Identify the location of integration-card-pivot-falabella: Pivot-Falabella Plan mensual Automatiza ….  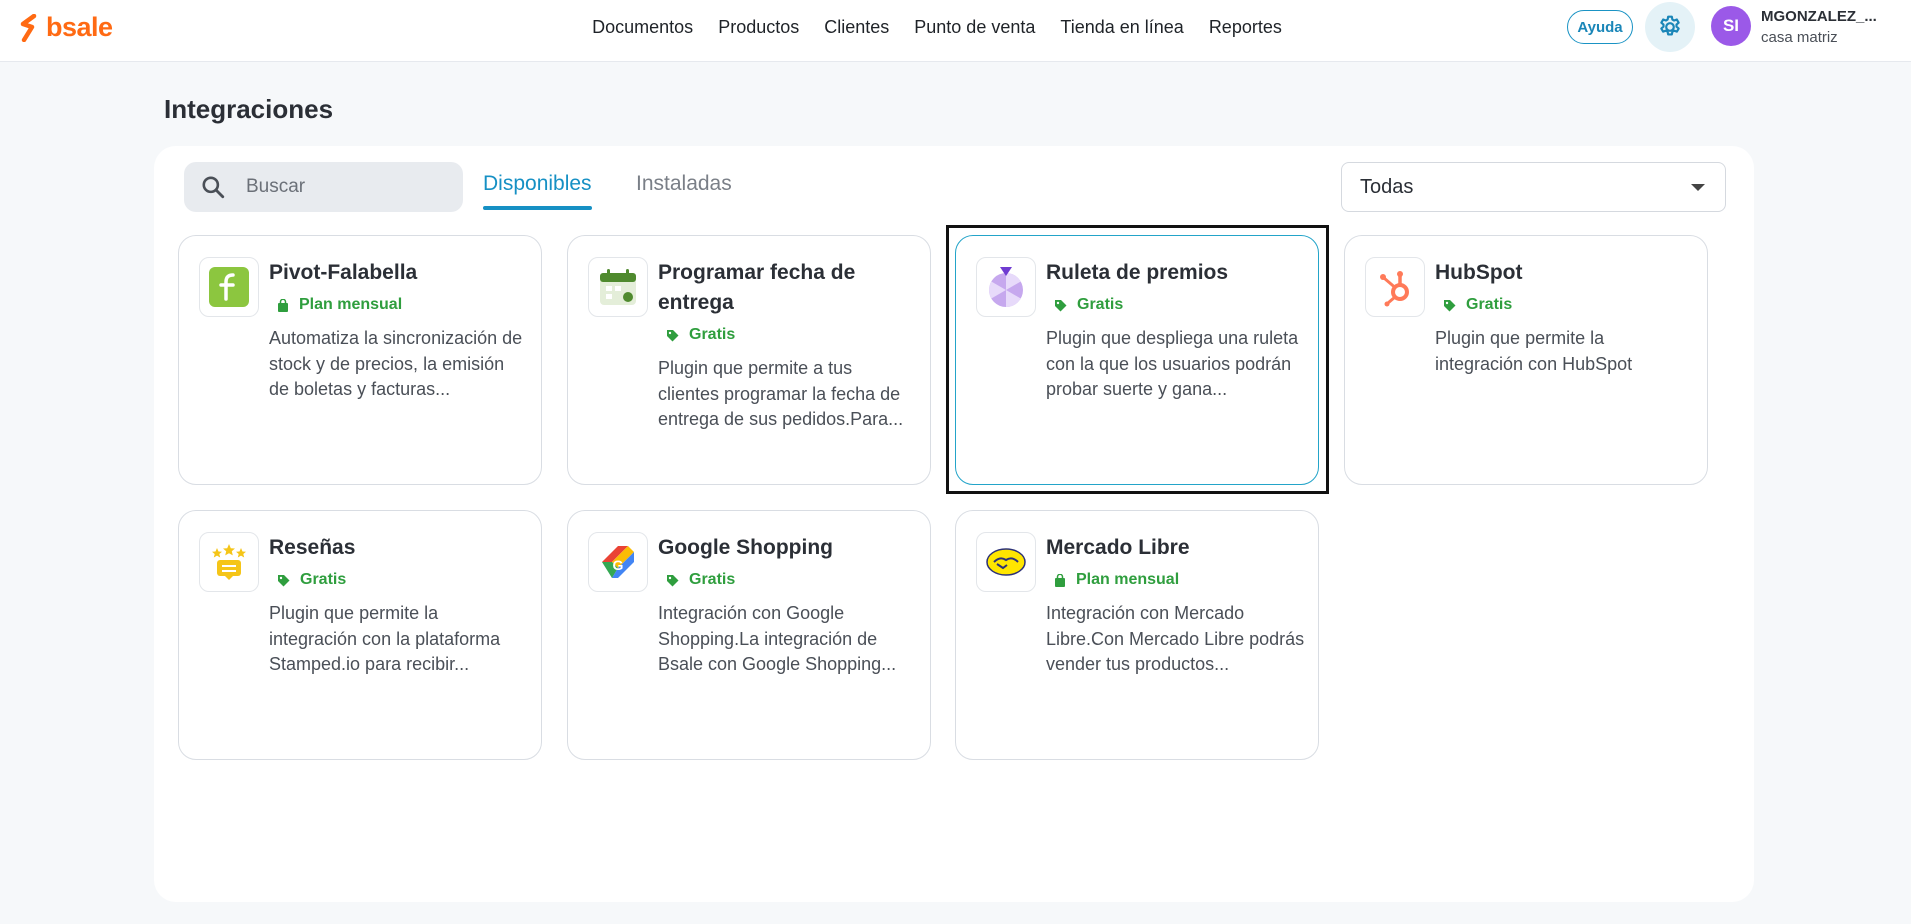
(360, 360).